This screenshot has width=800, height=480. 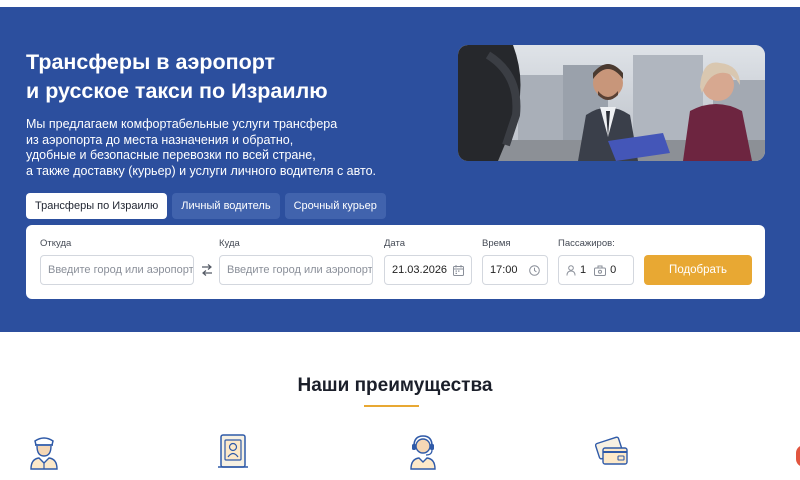 I want to click on passengers-input: 1 0, so click(x=596, y=270).